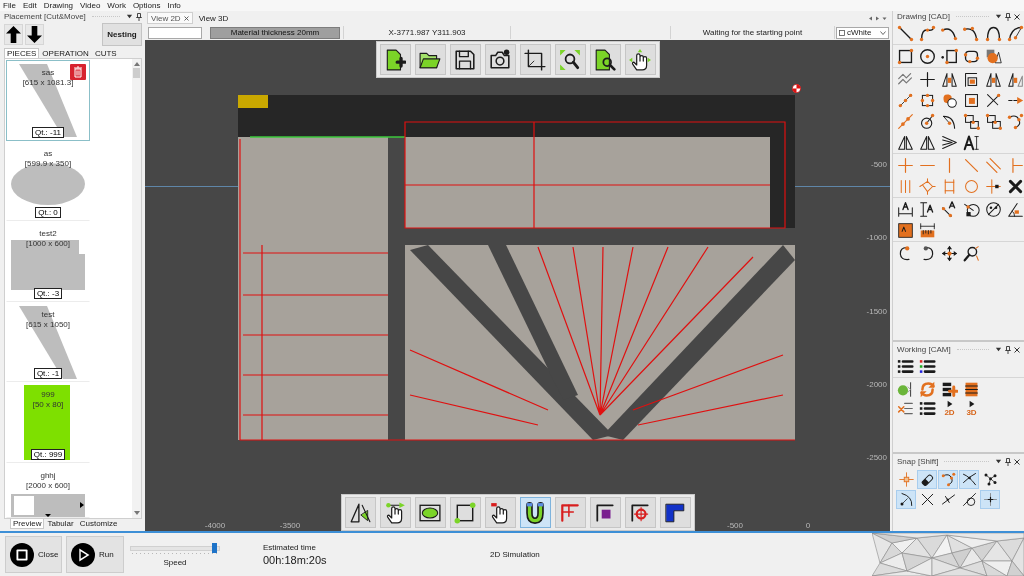  I want to click on label-icon, so click(905, 230).